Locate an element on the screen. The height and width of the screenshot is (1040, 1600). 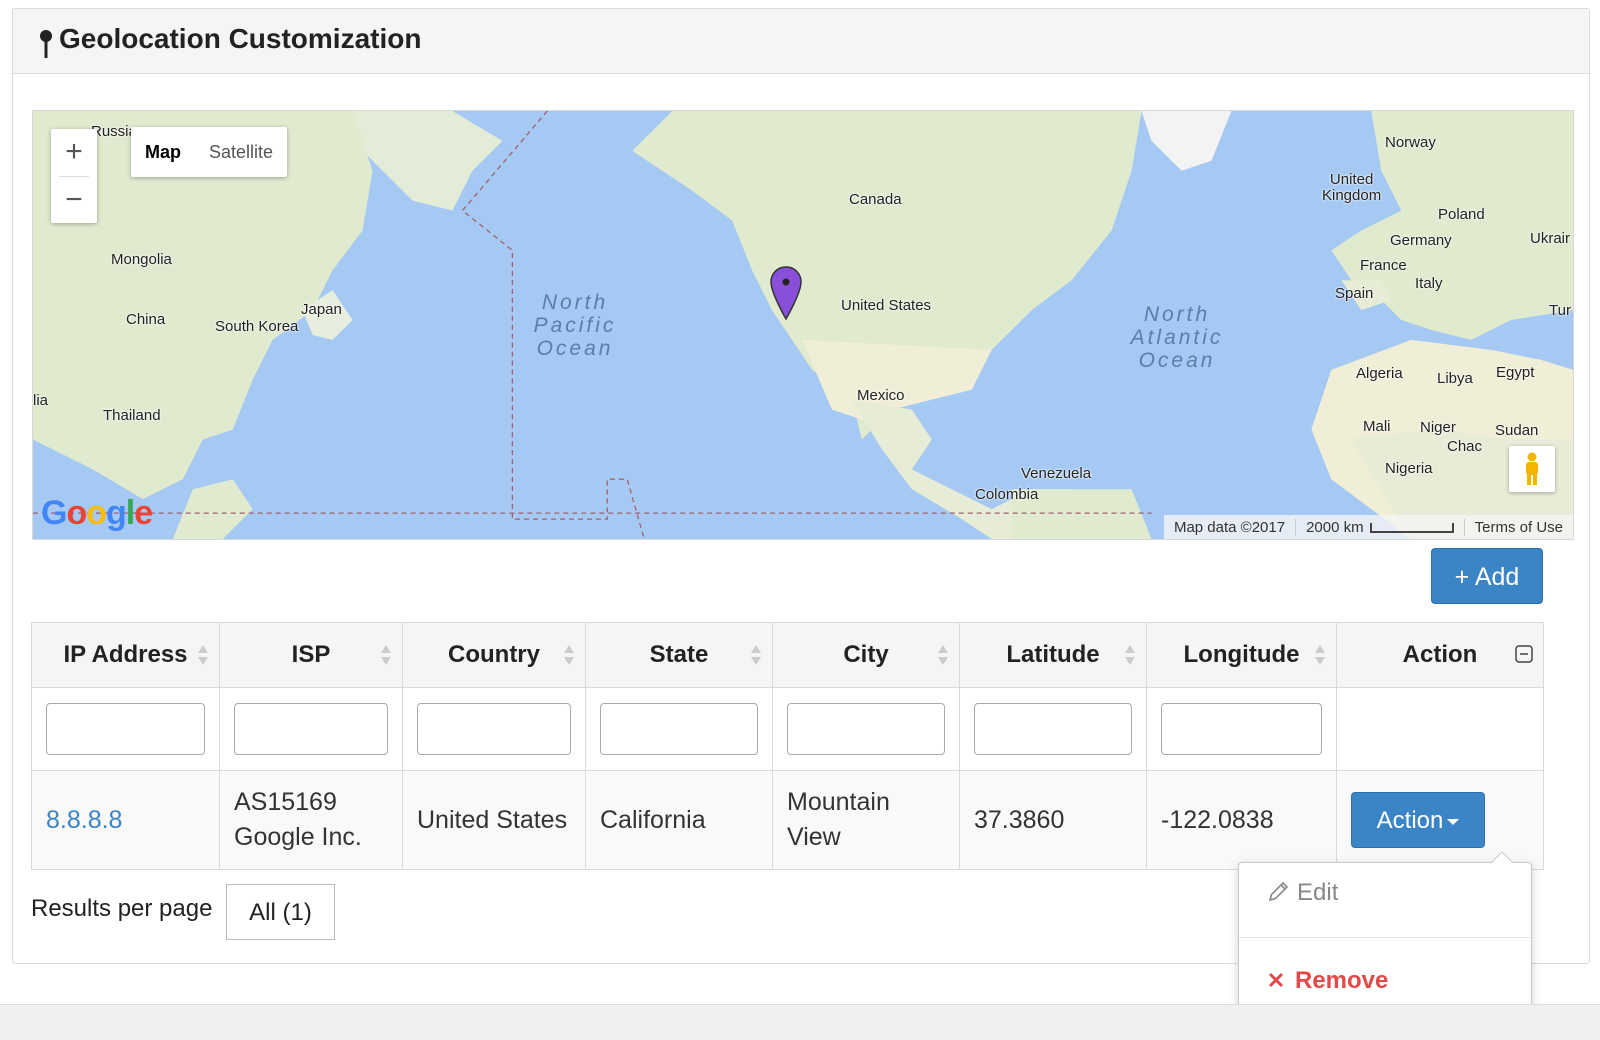
filter-latitude-input is located at coordinates (1053, 729).